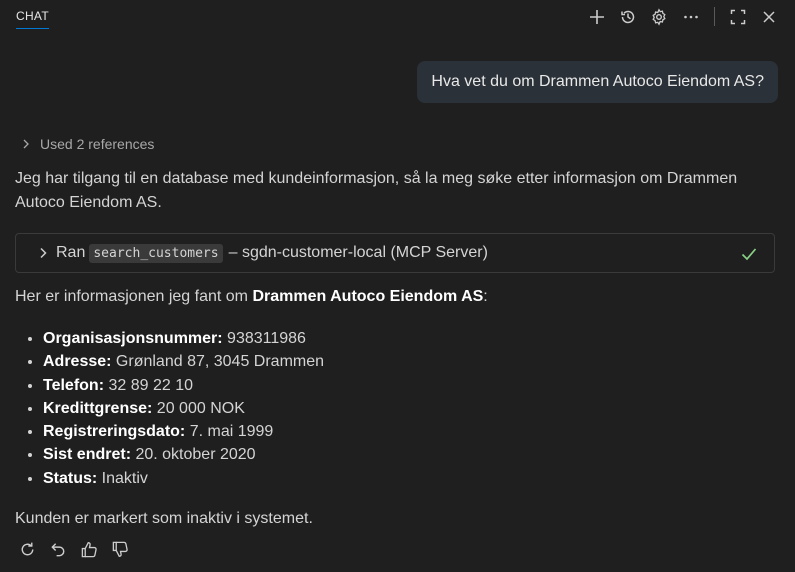 This screenshot has width=795, height=572. What do you see at coordinates (738, 17) in the screenshot?
I see `maximize-icon` at bounding box center [738, 17].